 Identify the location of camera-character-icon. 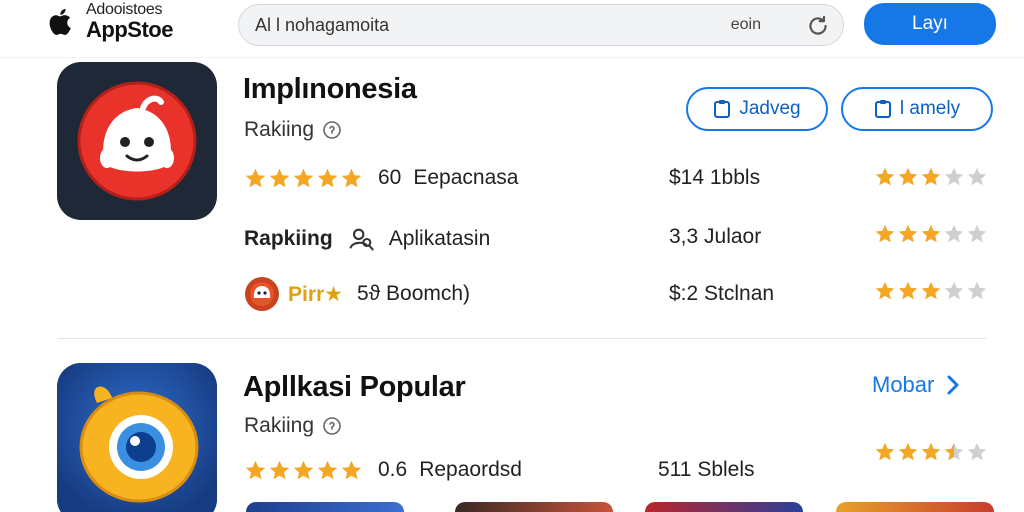
(137, 437).